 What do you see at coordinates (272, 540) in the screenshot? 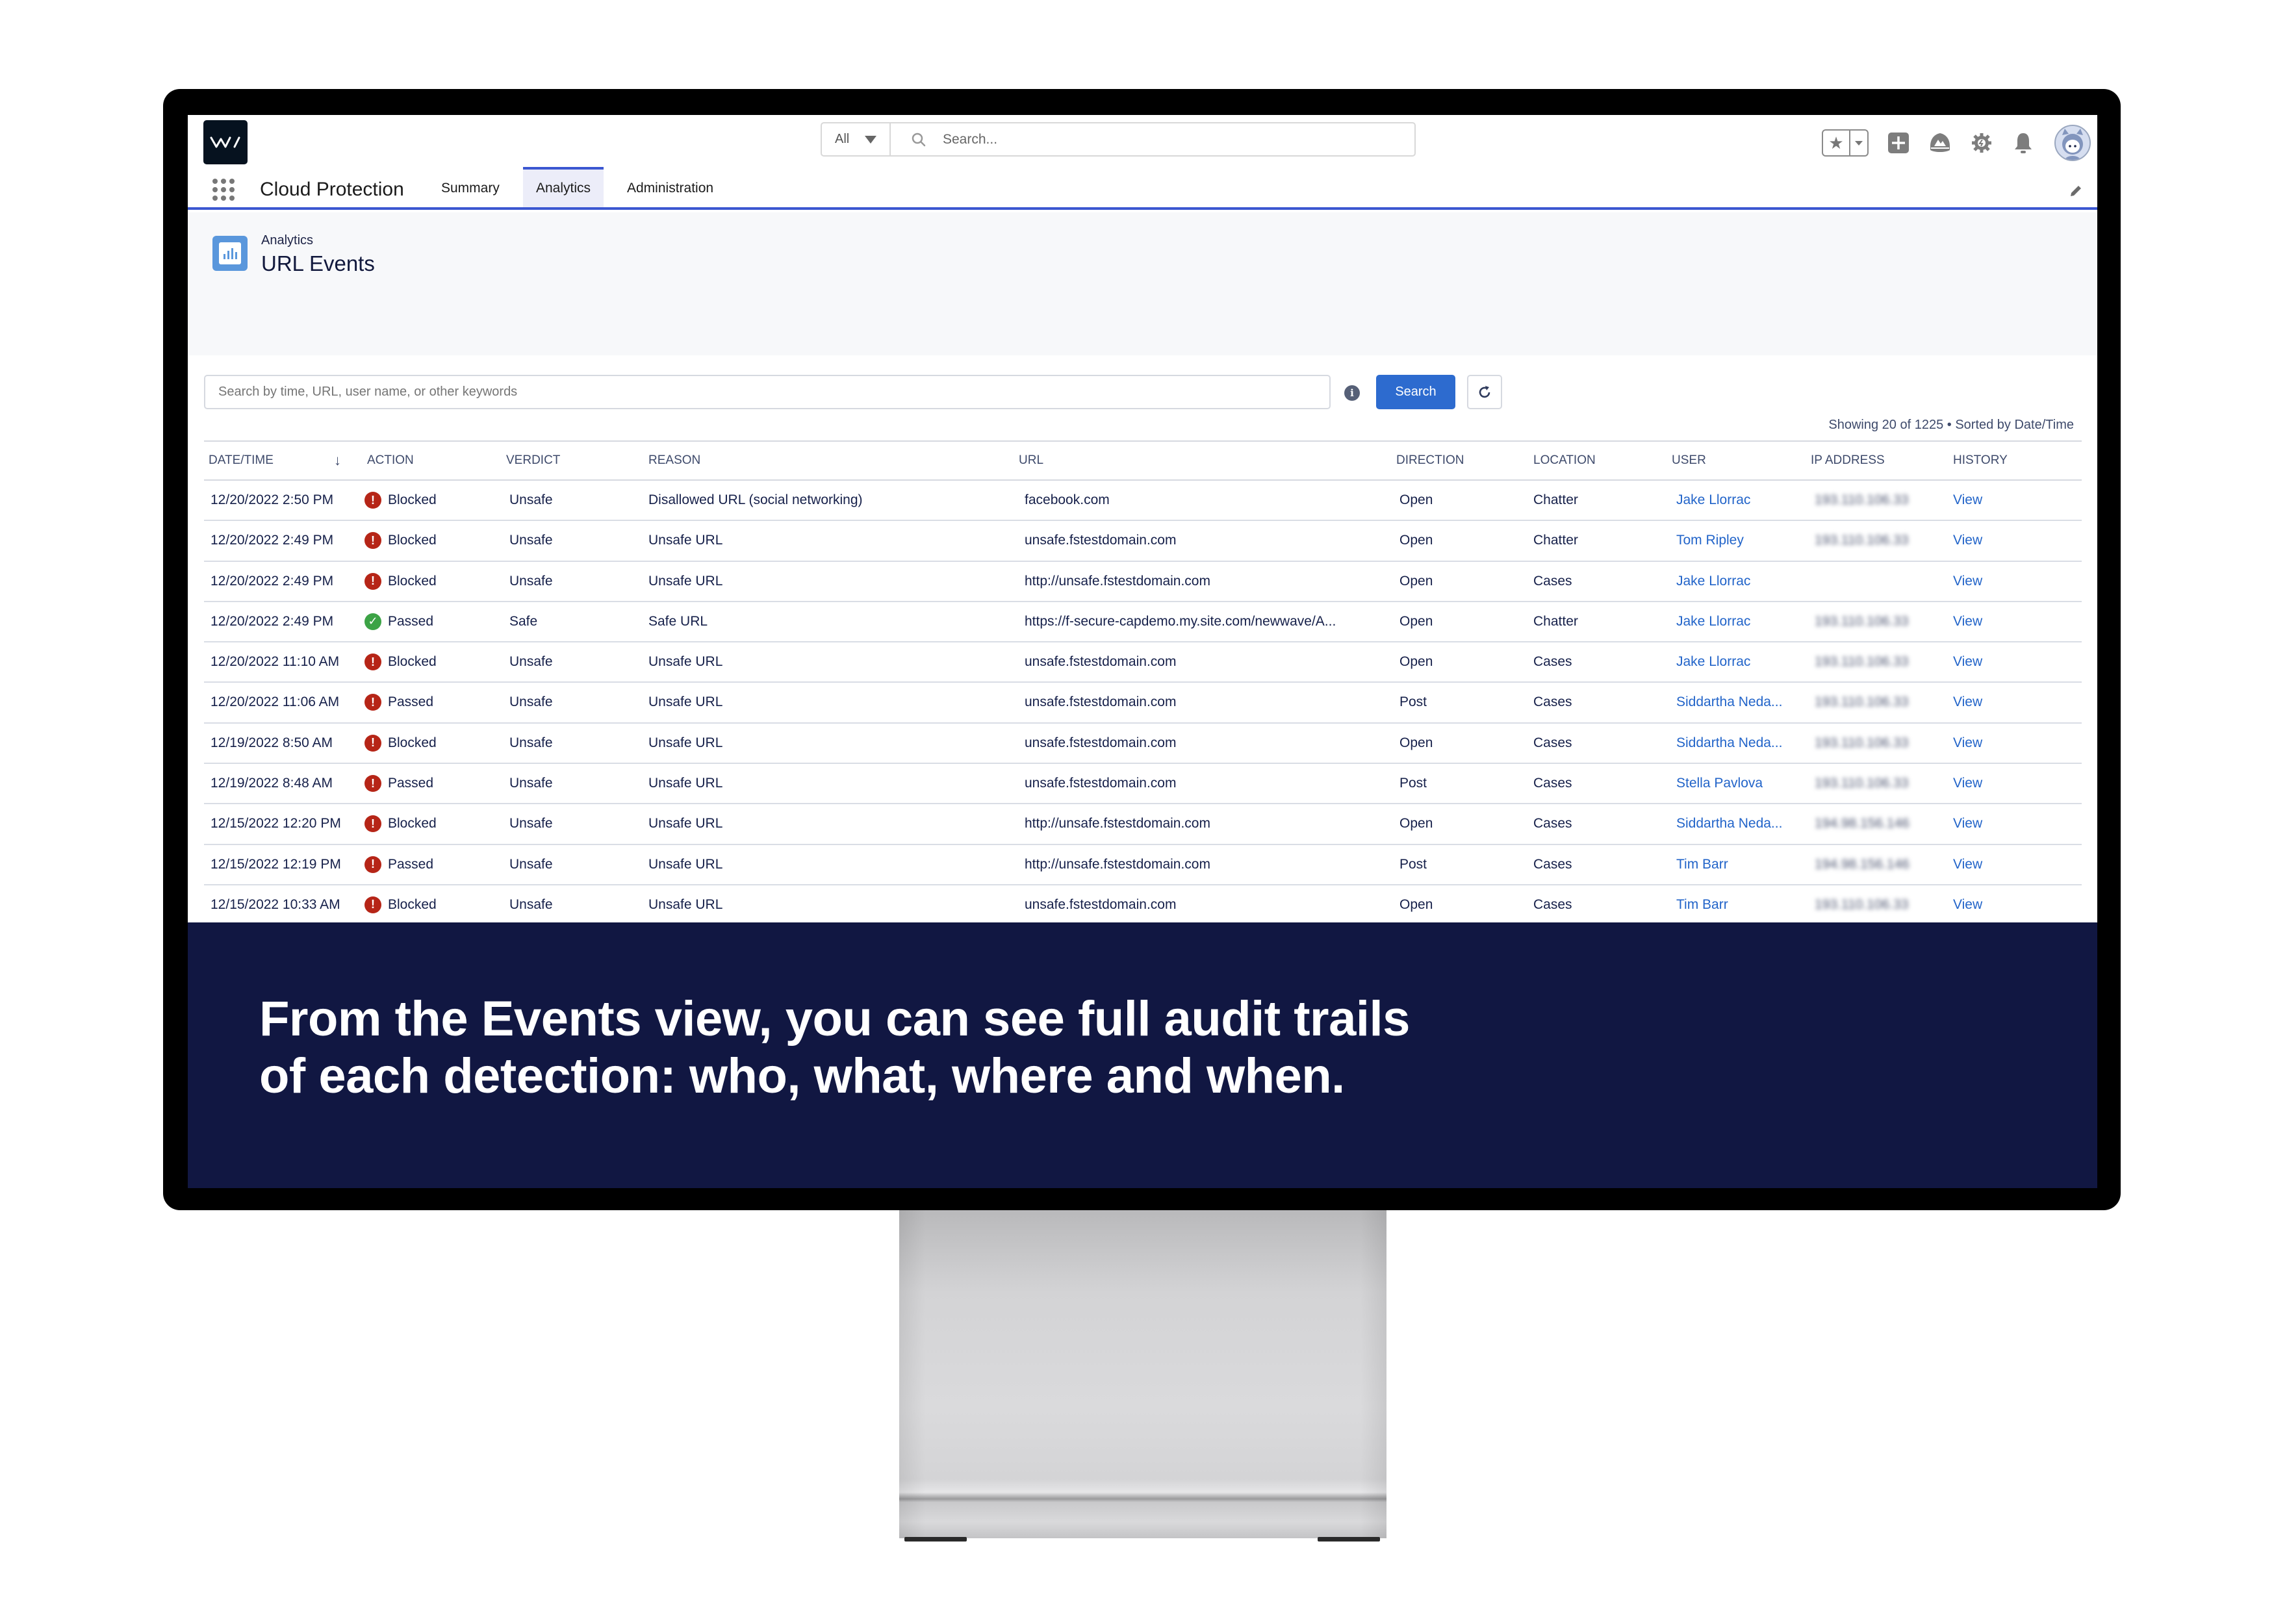
I see `cell-datetime: 12/20/2022 2:49 PM` at bounding box center [272, 540].